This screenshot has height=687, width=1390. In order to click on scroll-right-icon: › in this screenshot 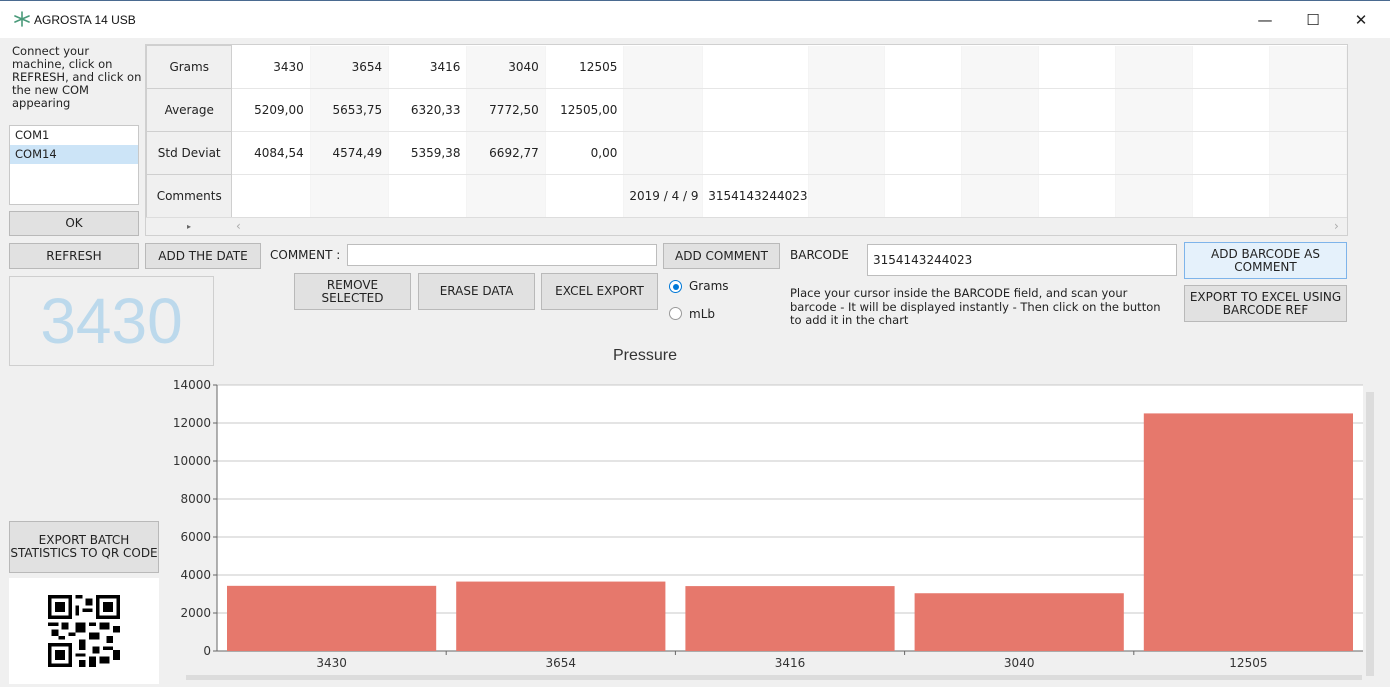, I will do `click(1336, 226)`.